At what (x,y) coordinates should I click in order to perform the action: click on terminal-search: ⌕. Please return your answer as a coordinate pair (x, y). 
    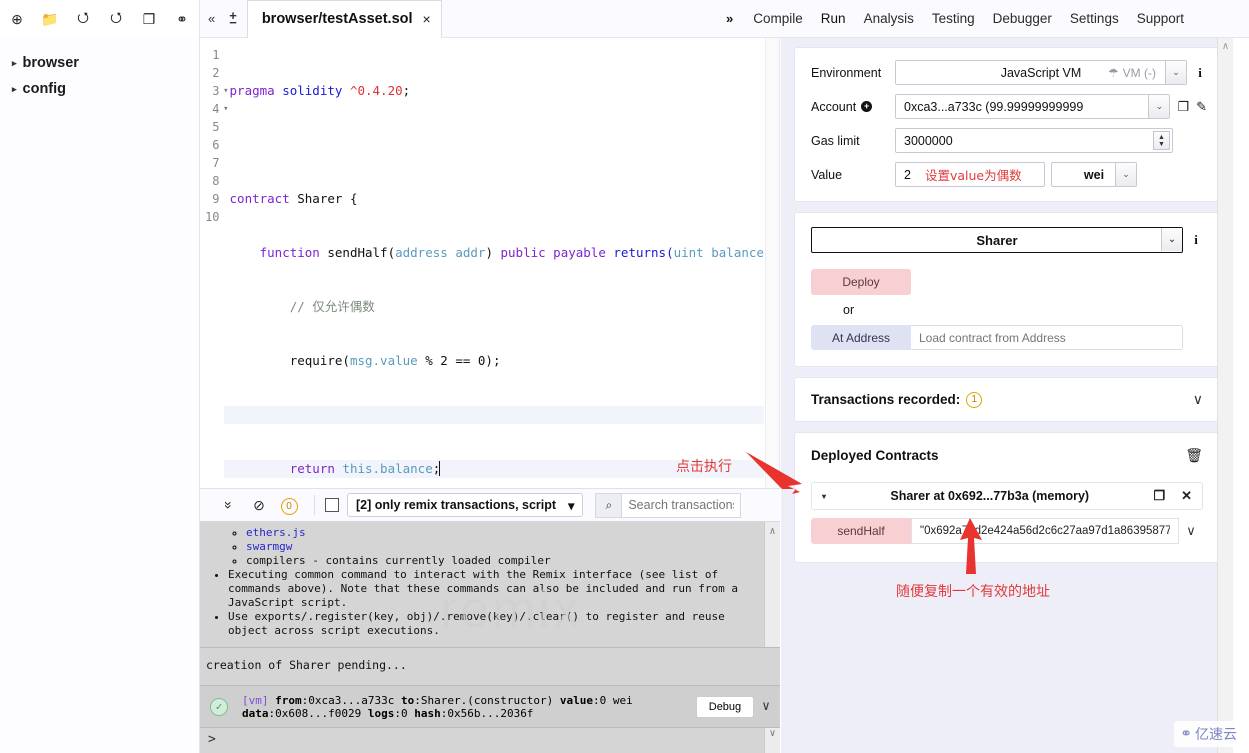
    Looking at the image, I should click on (668, 505).